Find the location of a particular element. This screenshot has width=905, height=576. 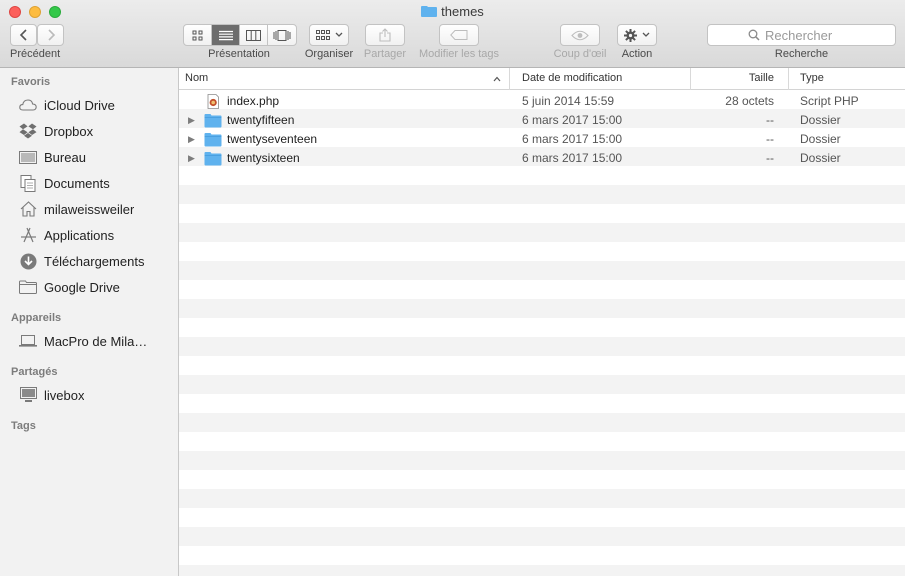

sidebar-heading-devices: Appareils is located at coordinates (36, 318).